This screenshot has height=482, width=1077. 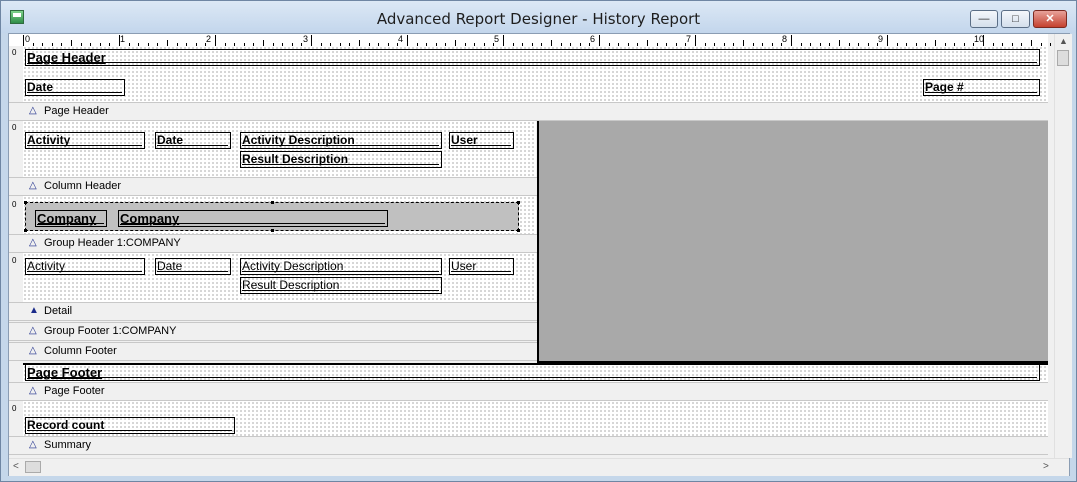 What do you see at coordinates (253, 218) in the screenshot?
I see `group-header-company-field: Company` at bounding box center [253, 218].